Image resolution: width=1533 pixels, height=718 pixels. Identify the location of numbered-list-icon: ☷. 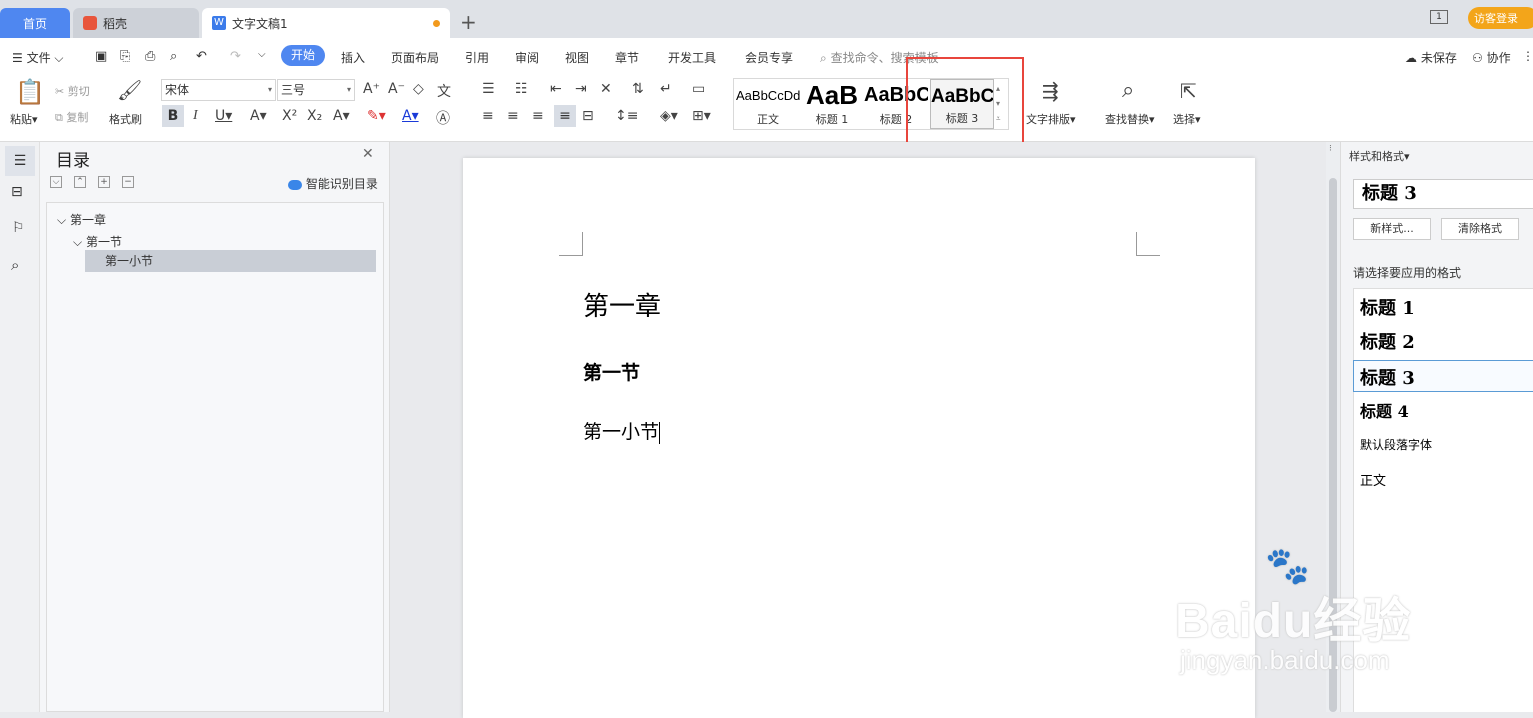
(521, 89).